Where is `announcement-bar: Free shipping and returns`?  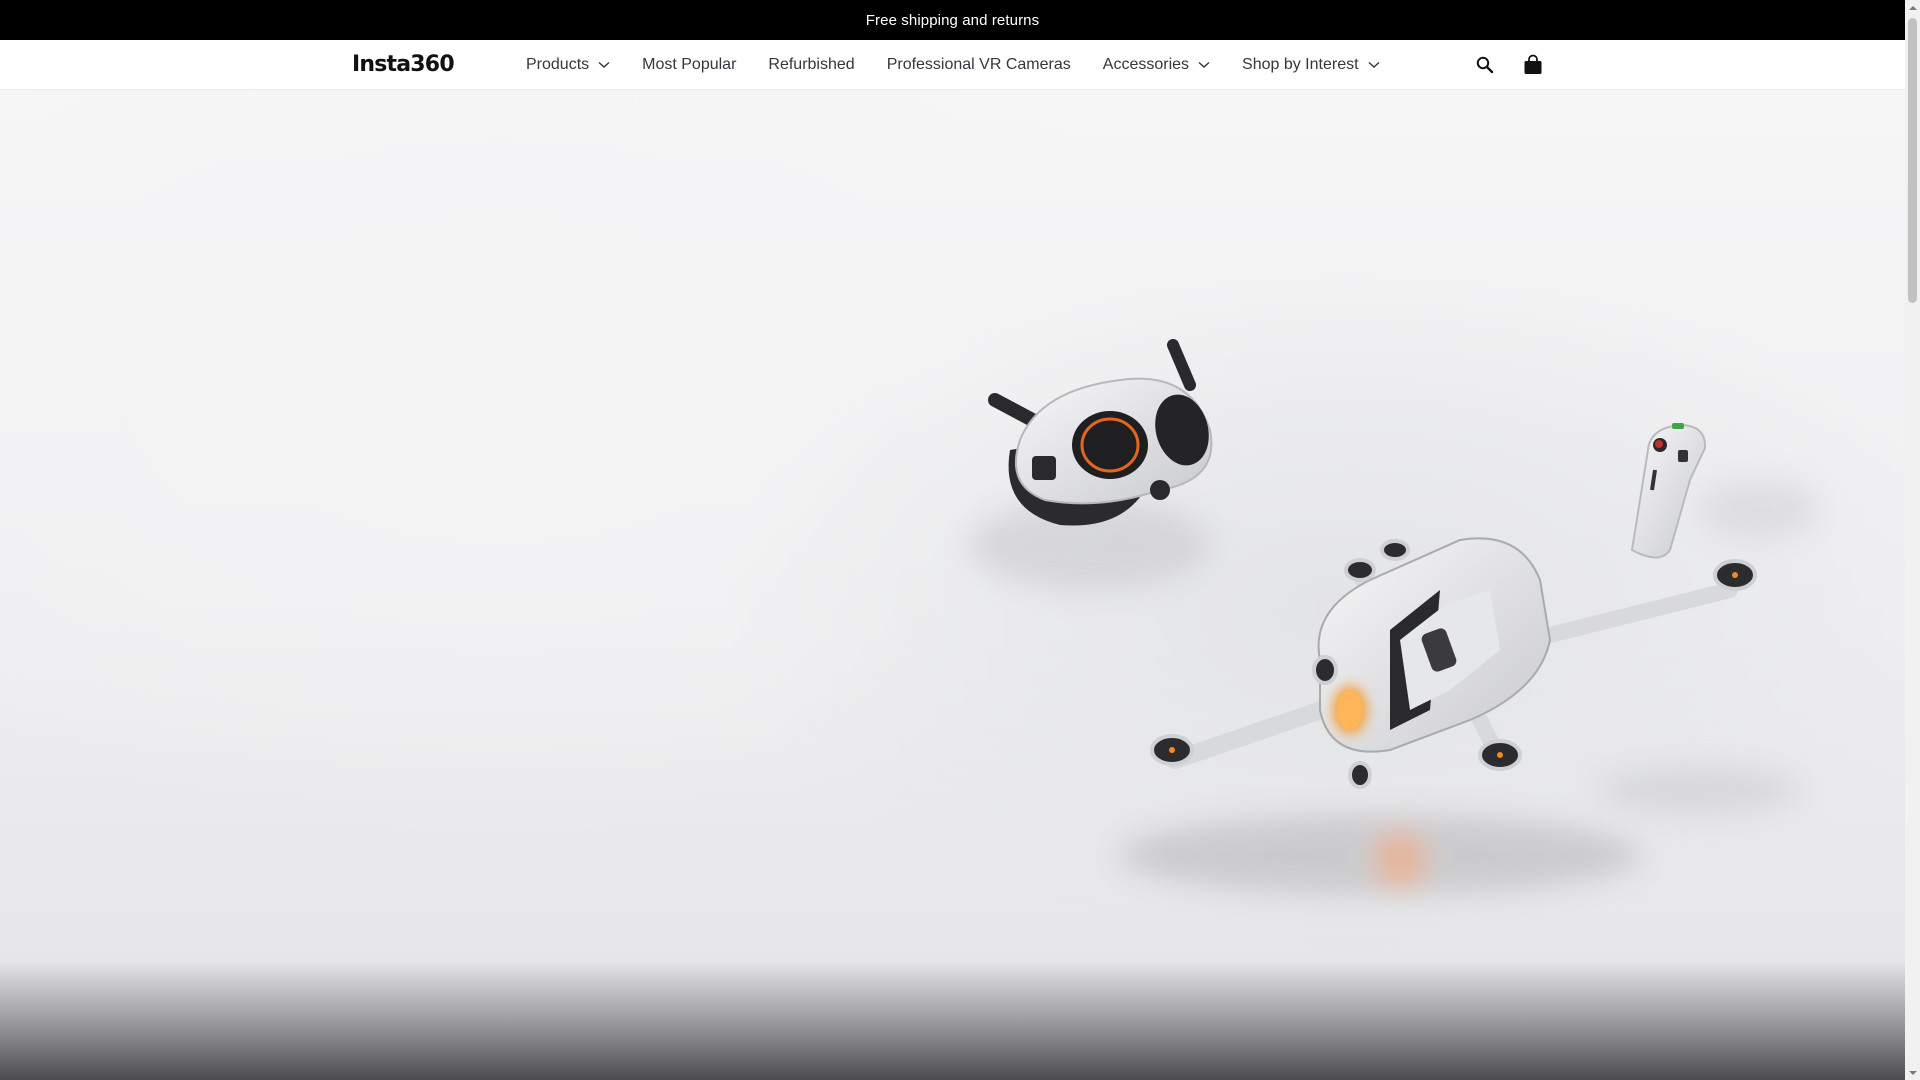 announcement-bar: Free shipping and returns is located at coordinates (952, 20).